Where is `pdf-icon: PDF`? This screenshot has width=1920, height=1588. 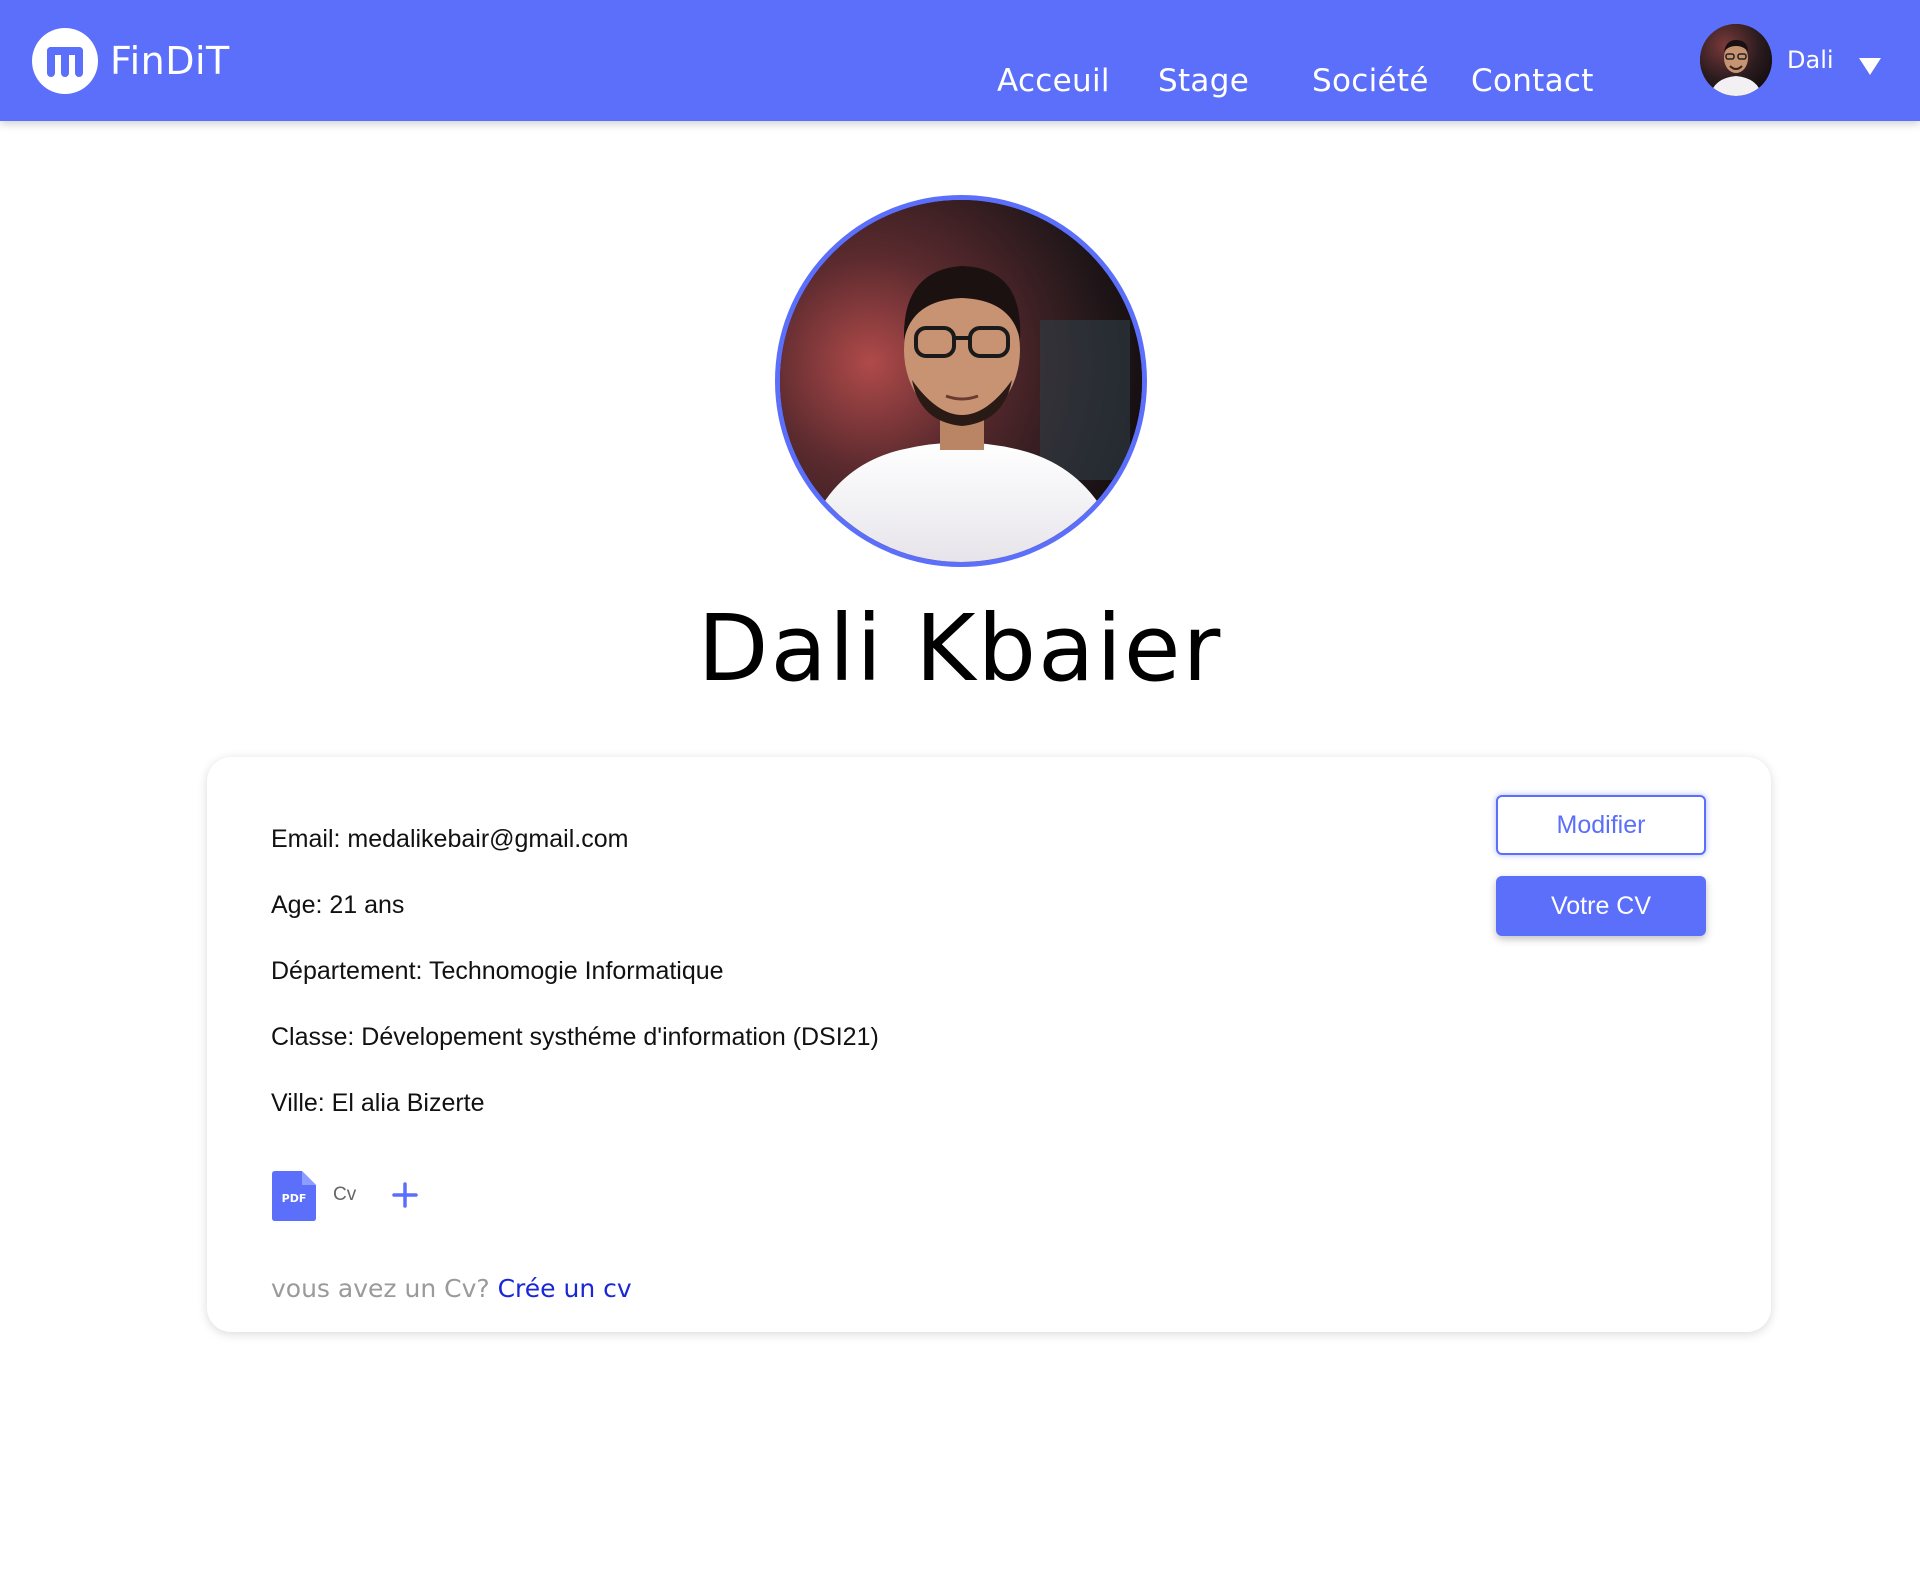 pdf-icon: PDF is located at coordinates (294, 1196).